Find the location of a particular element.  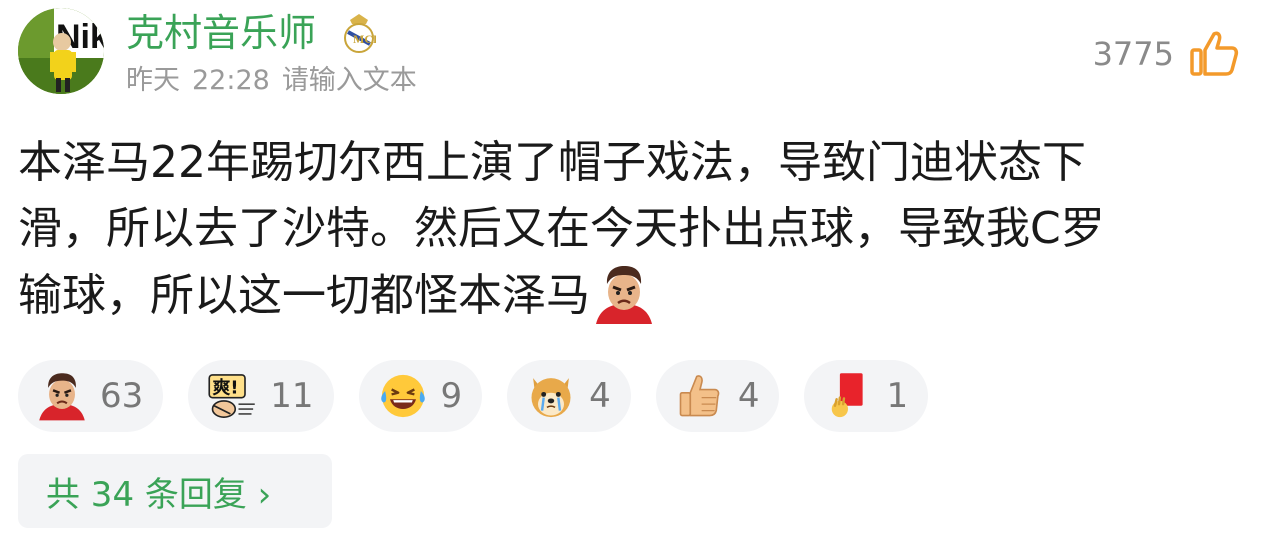

reaction-crying-doge: 4 is located at coordinates (569, 396).